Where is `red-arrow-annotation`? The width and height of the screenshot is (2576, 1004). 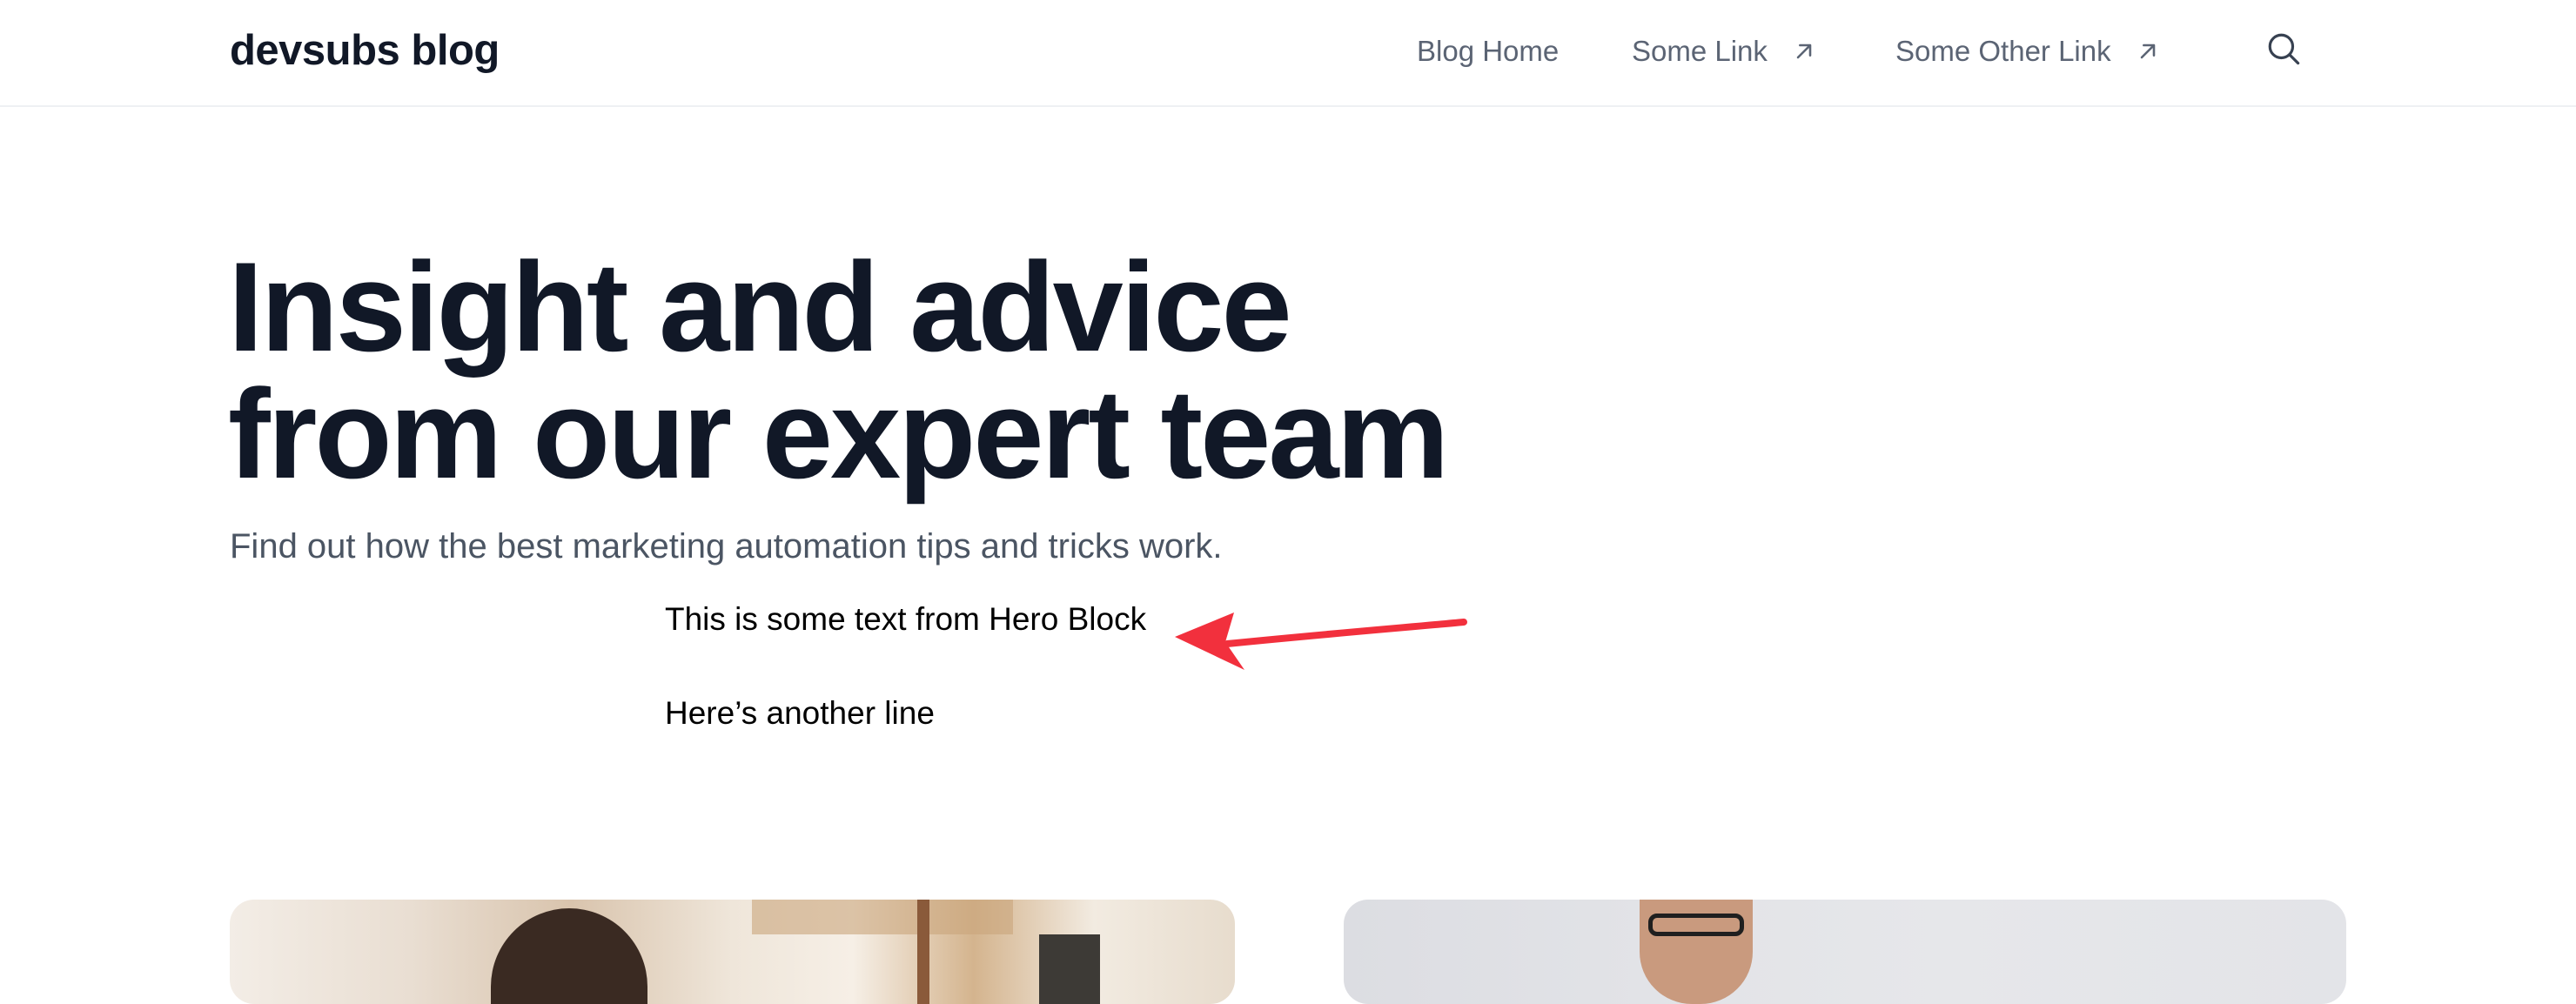 red-arrow-annotation is located at coordinates (1321, 641).